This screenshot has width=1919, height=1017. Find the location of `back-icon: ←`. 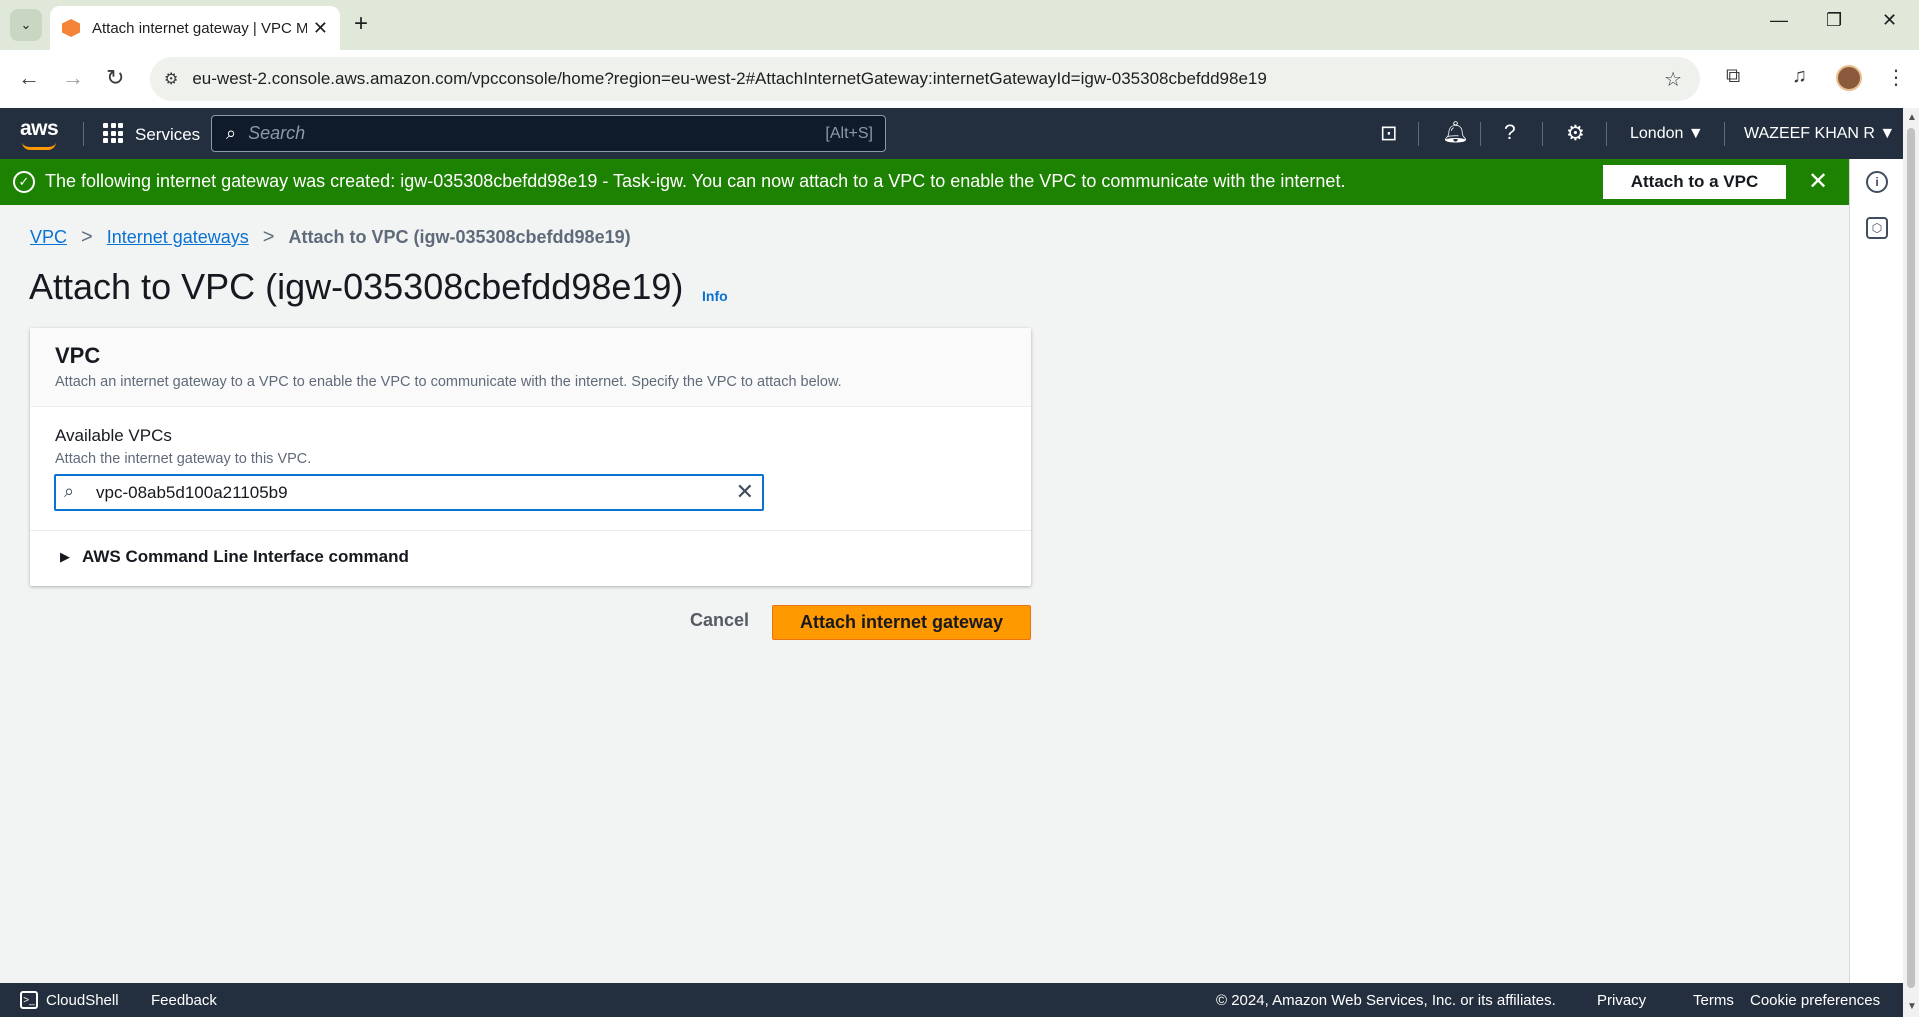

back-icon: ← is located at coordinates (29, 78).